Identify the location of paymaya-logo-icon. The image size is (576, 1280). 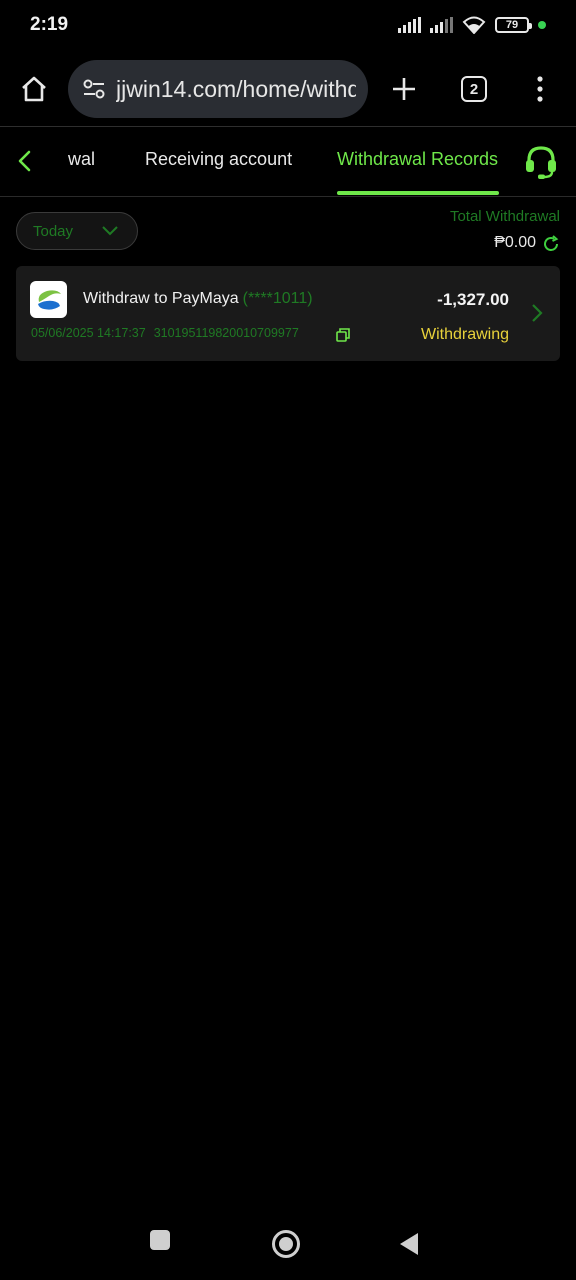
(49, 299).